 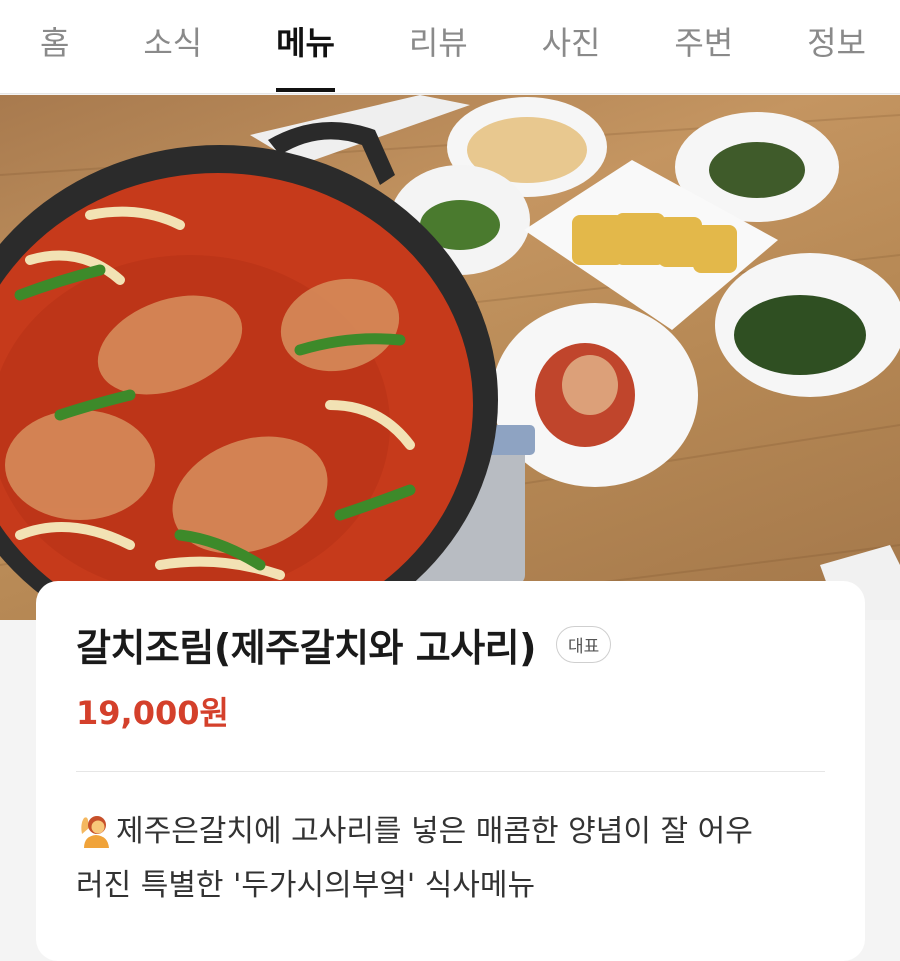 What do you see at coordinates (434, 831) in the screenshot?
I see `description-line-1: 제주은갈치에 고사리를 넣은 매콤한 양념이 잘 어우` at bounding box center [434, 831].